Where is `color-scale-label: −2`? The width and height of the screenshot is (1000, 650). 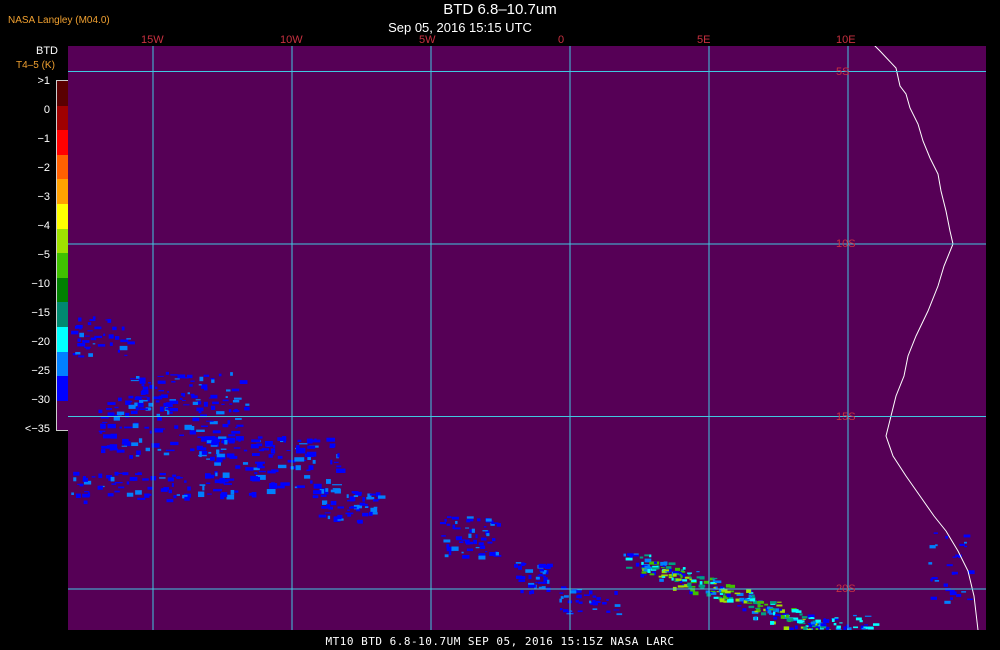 color-scale-label: −2 is located at coordinates (43, 168).